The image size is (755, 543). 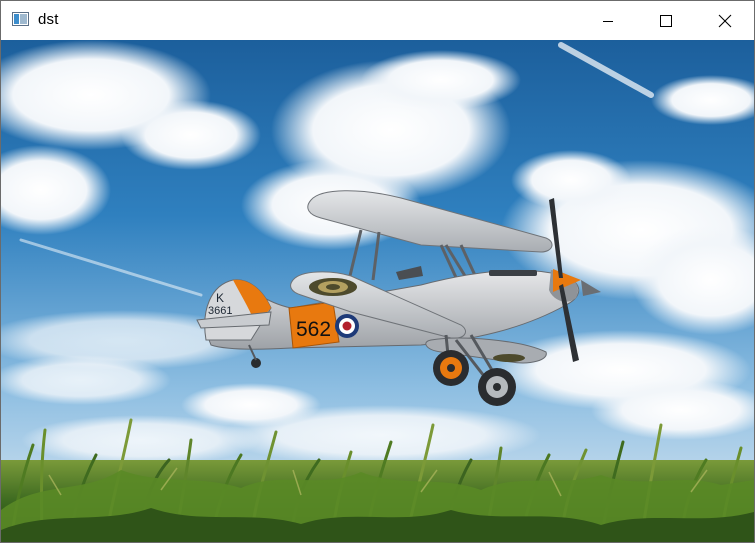 What do you see at coordinates (48, 19) in the screenshot?
I see `window-title: dst` at bounding box center [48, 19].